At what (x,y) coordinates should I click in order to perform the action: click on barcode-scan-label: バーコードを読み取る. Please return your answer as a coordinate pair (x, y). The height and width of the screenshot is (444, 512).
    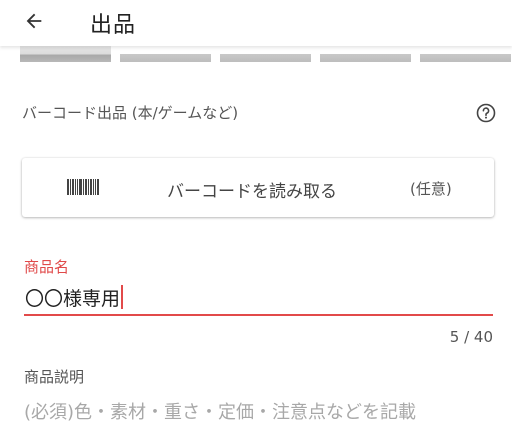
    Looking at the image, I should click on (252, 192).